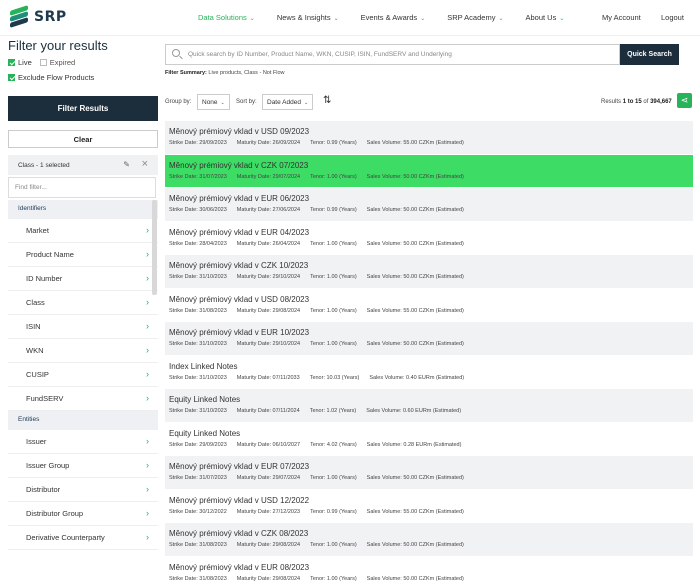 The image size is (700, 586). Describe the element at coordinates (649, 54) in the screenshot. I see `quick-search-button: Quick Search` at that location.